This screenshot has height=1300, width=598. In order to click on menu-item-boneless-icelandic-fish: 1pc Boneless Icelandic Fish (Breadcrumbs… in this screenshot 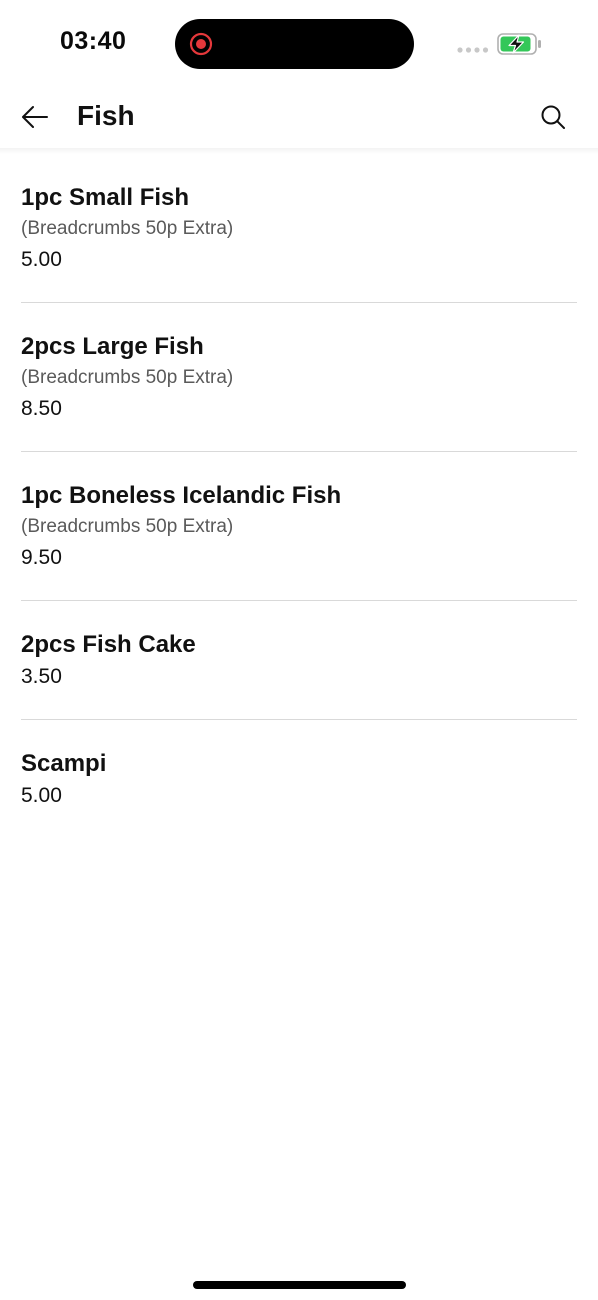, I will do `click(299, 526)`.